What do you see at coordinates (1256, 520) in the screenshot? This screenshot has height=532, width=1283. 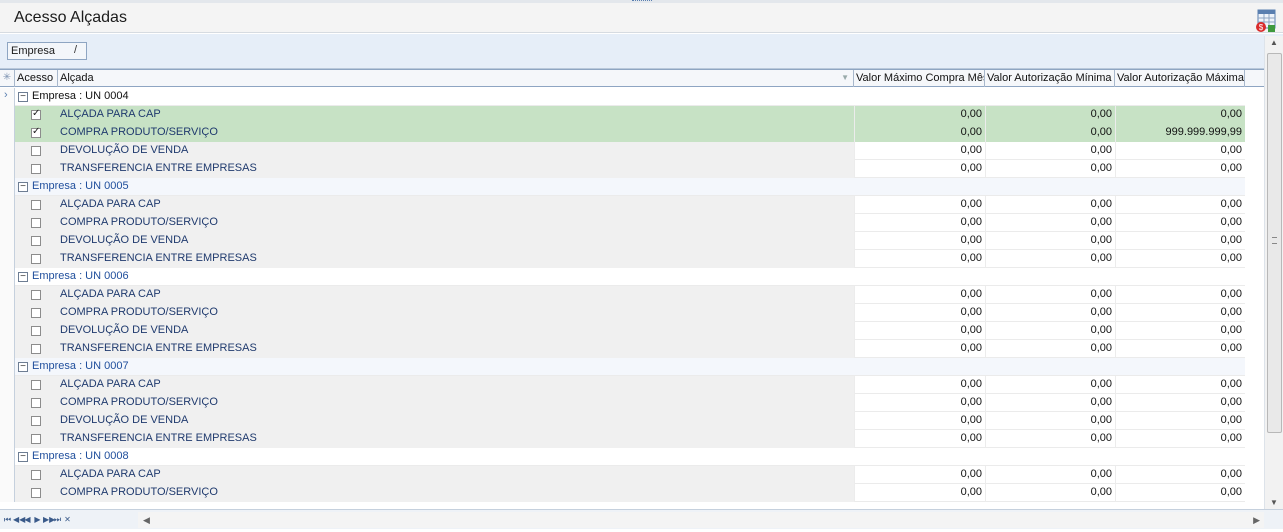 I see `scroll-right-icon: ▶` at bounding box center [1256, 520].